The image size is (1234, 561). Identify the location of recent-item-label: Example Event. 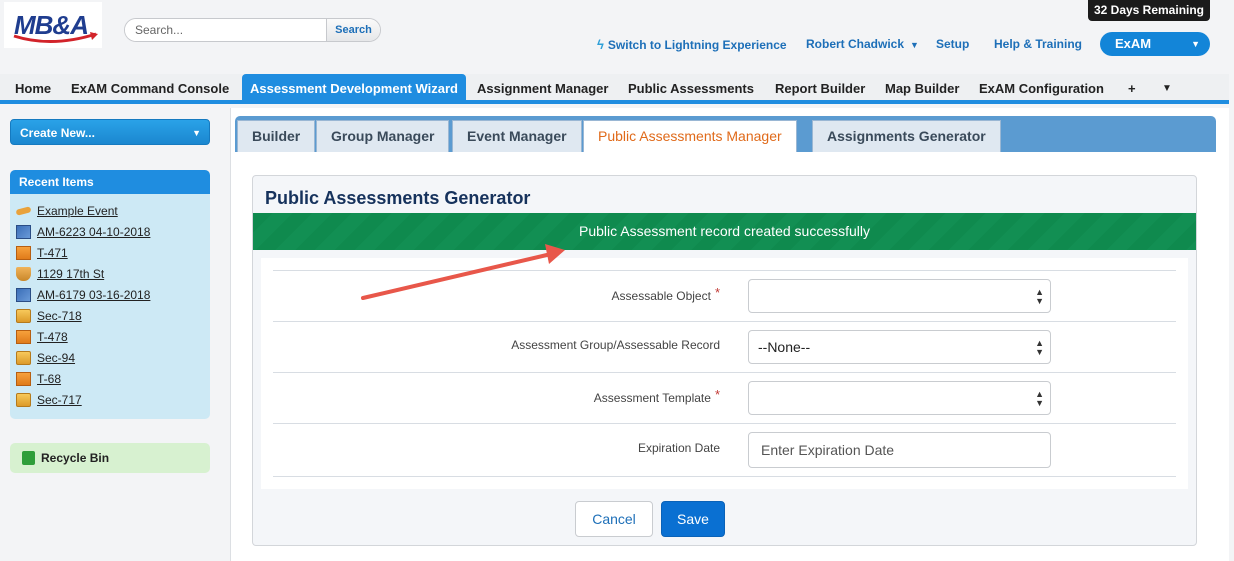
(77, 211).